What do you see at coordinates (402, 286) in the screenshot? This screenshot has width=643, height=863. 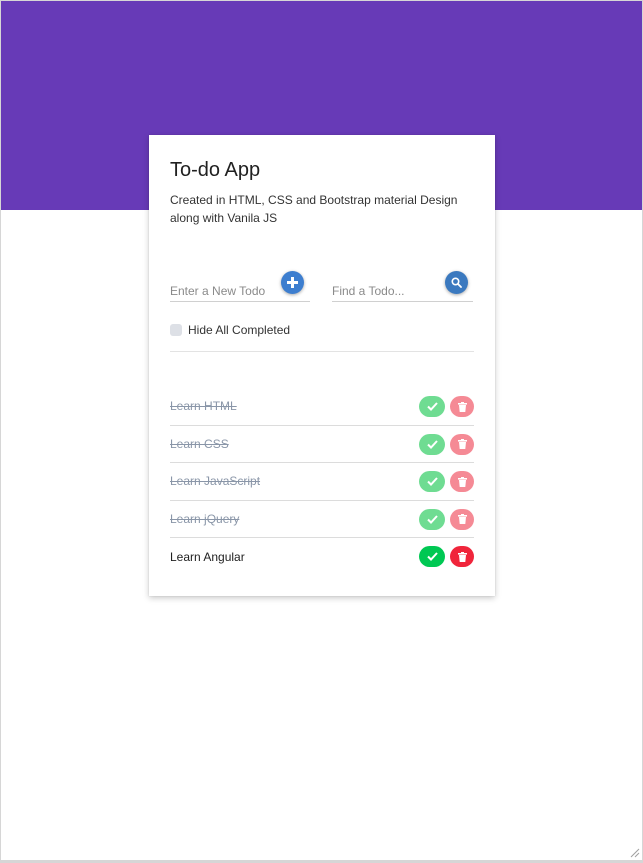 I see `find-todo-field` at bounding box center [402, 286].